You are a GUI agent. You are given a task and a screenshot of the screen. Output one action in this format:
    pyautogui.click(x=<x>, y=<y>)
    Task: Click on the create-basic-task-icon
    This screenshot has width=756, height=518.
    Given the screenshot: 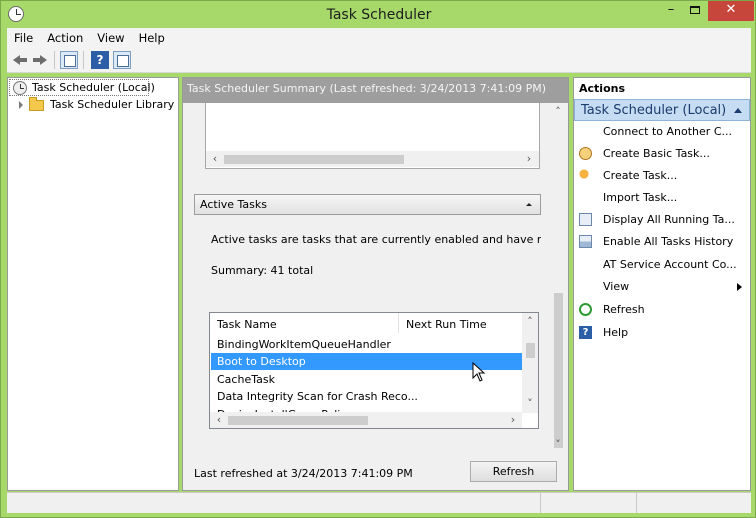 What is the action you would take?
    pyautogui.click(x=585, y=153)
    